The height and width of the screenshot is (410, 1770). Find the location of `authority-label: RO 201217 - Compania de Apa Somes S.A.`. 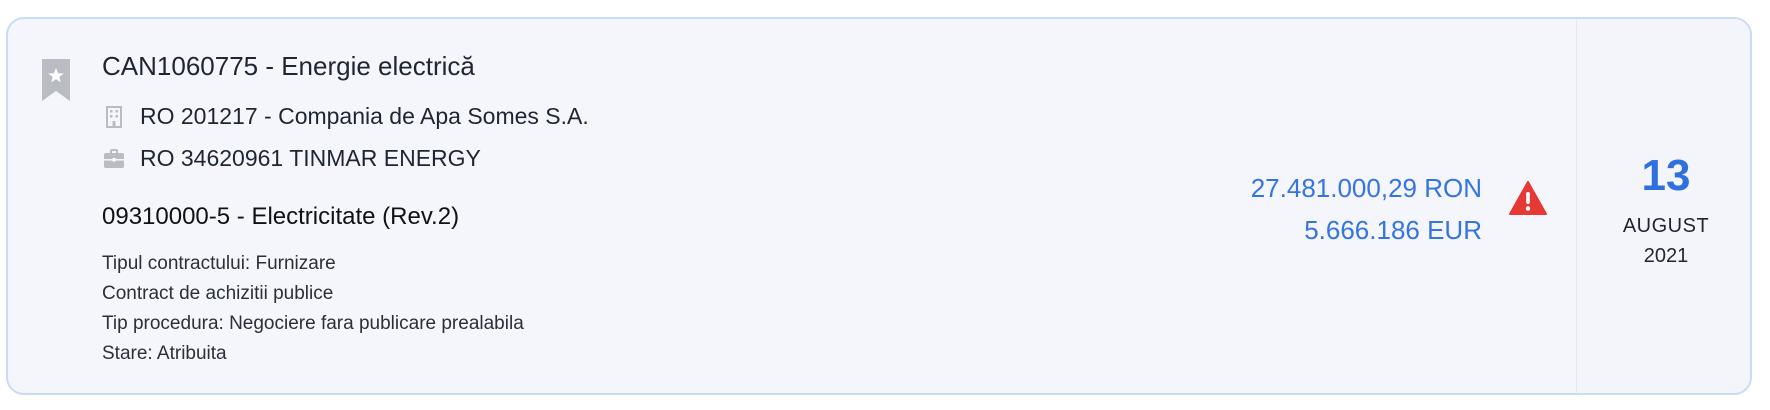

authority-label: RO 201217 - Compania de Apa Somes S.A. is located at coordinates (364, 116).